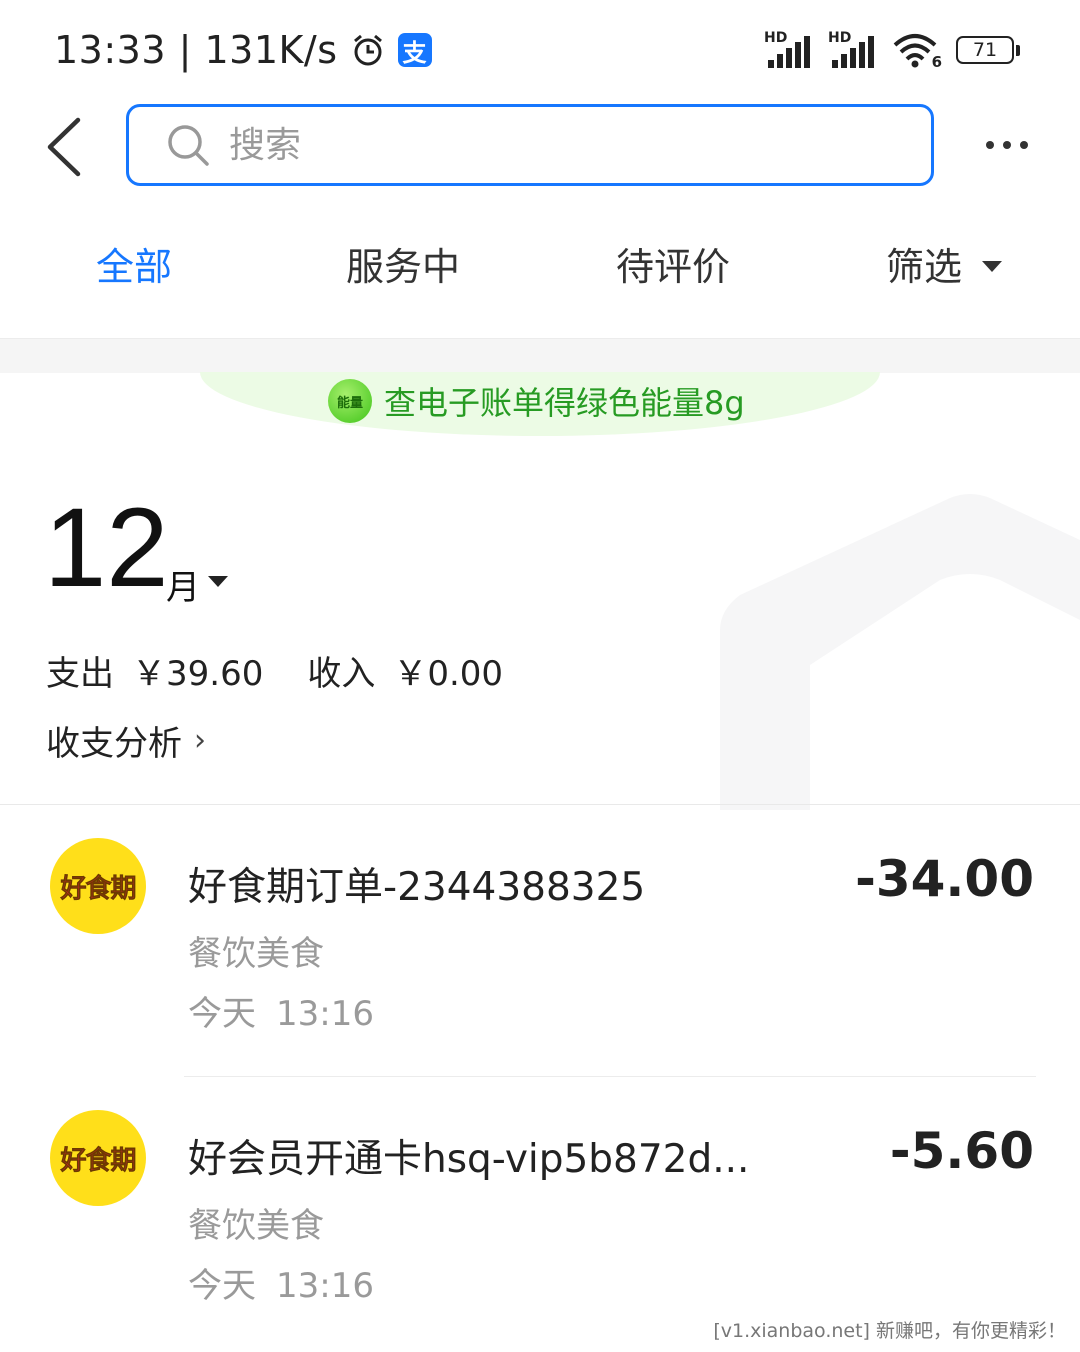 The width and height of the screenshot is (1080, 1352). I want to click on green-energy-icon: 能量, so click(350, 401).